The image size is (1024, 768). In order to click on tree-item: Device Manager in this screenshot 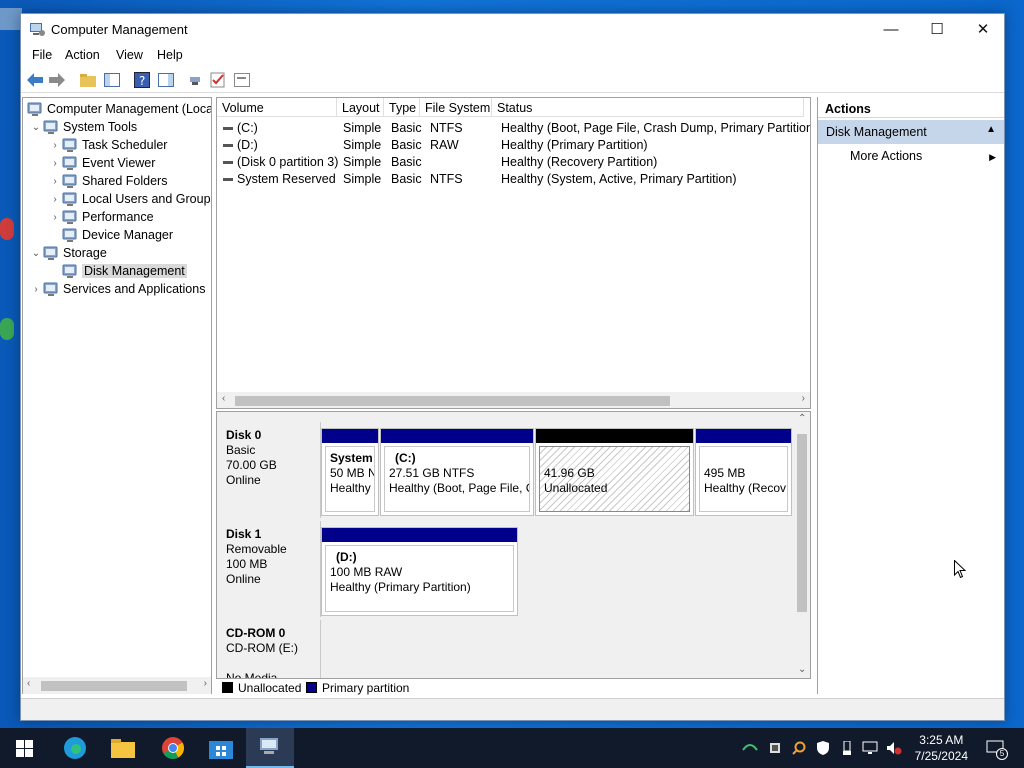, I will do `click(110, 235)`.